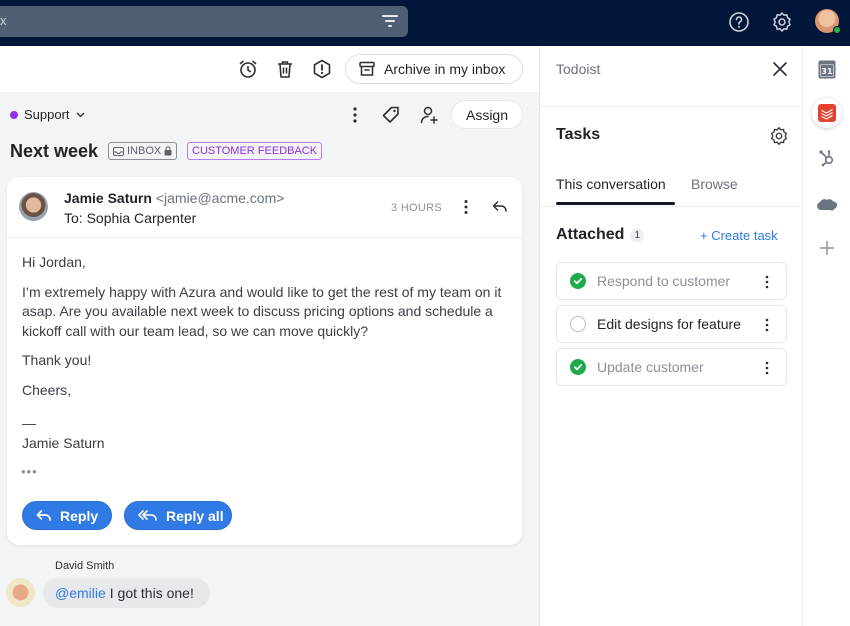  What do you see at coordinates (615, 203) in the screenshot?
I see `active-tab-indicator` at bounding box center [615, 203].